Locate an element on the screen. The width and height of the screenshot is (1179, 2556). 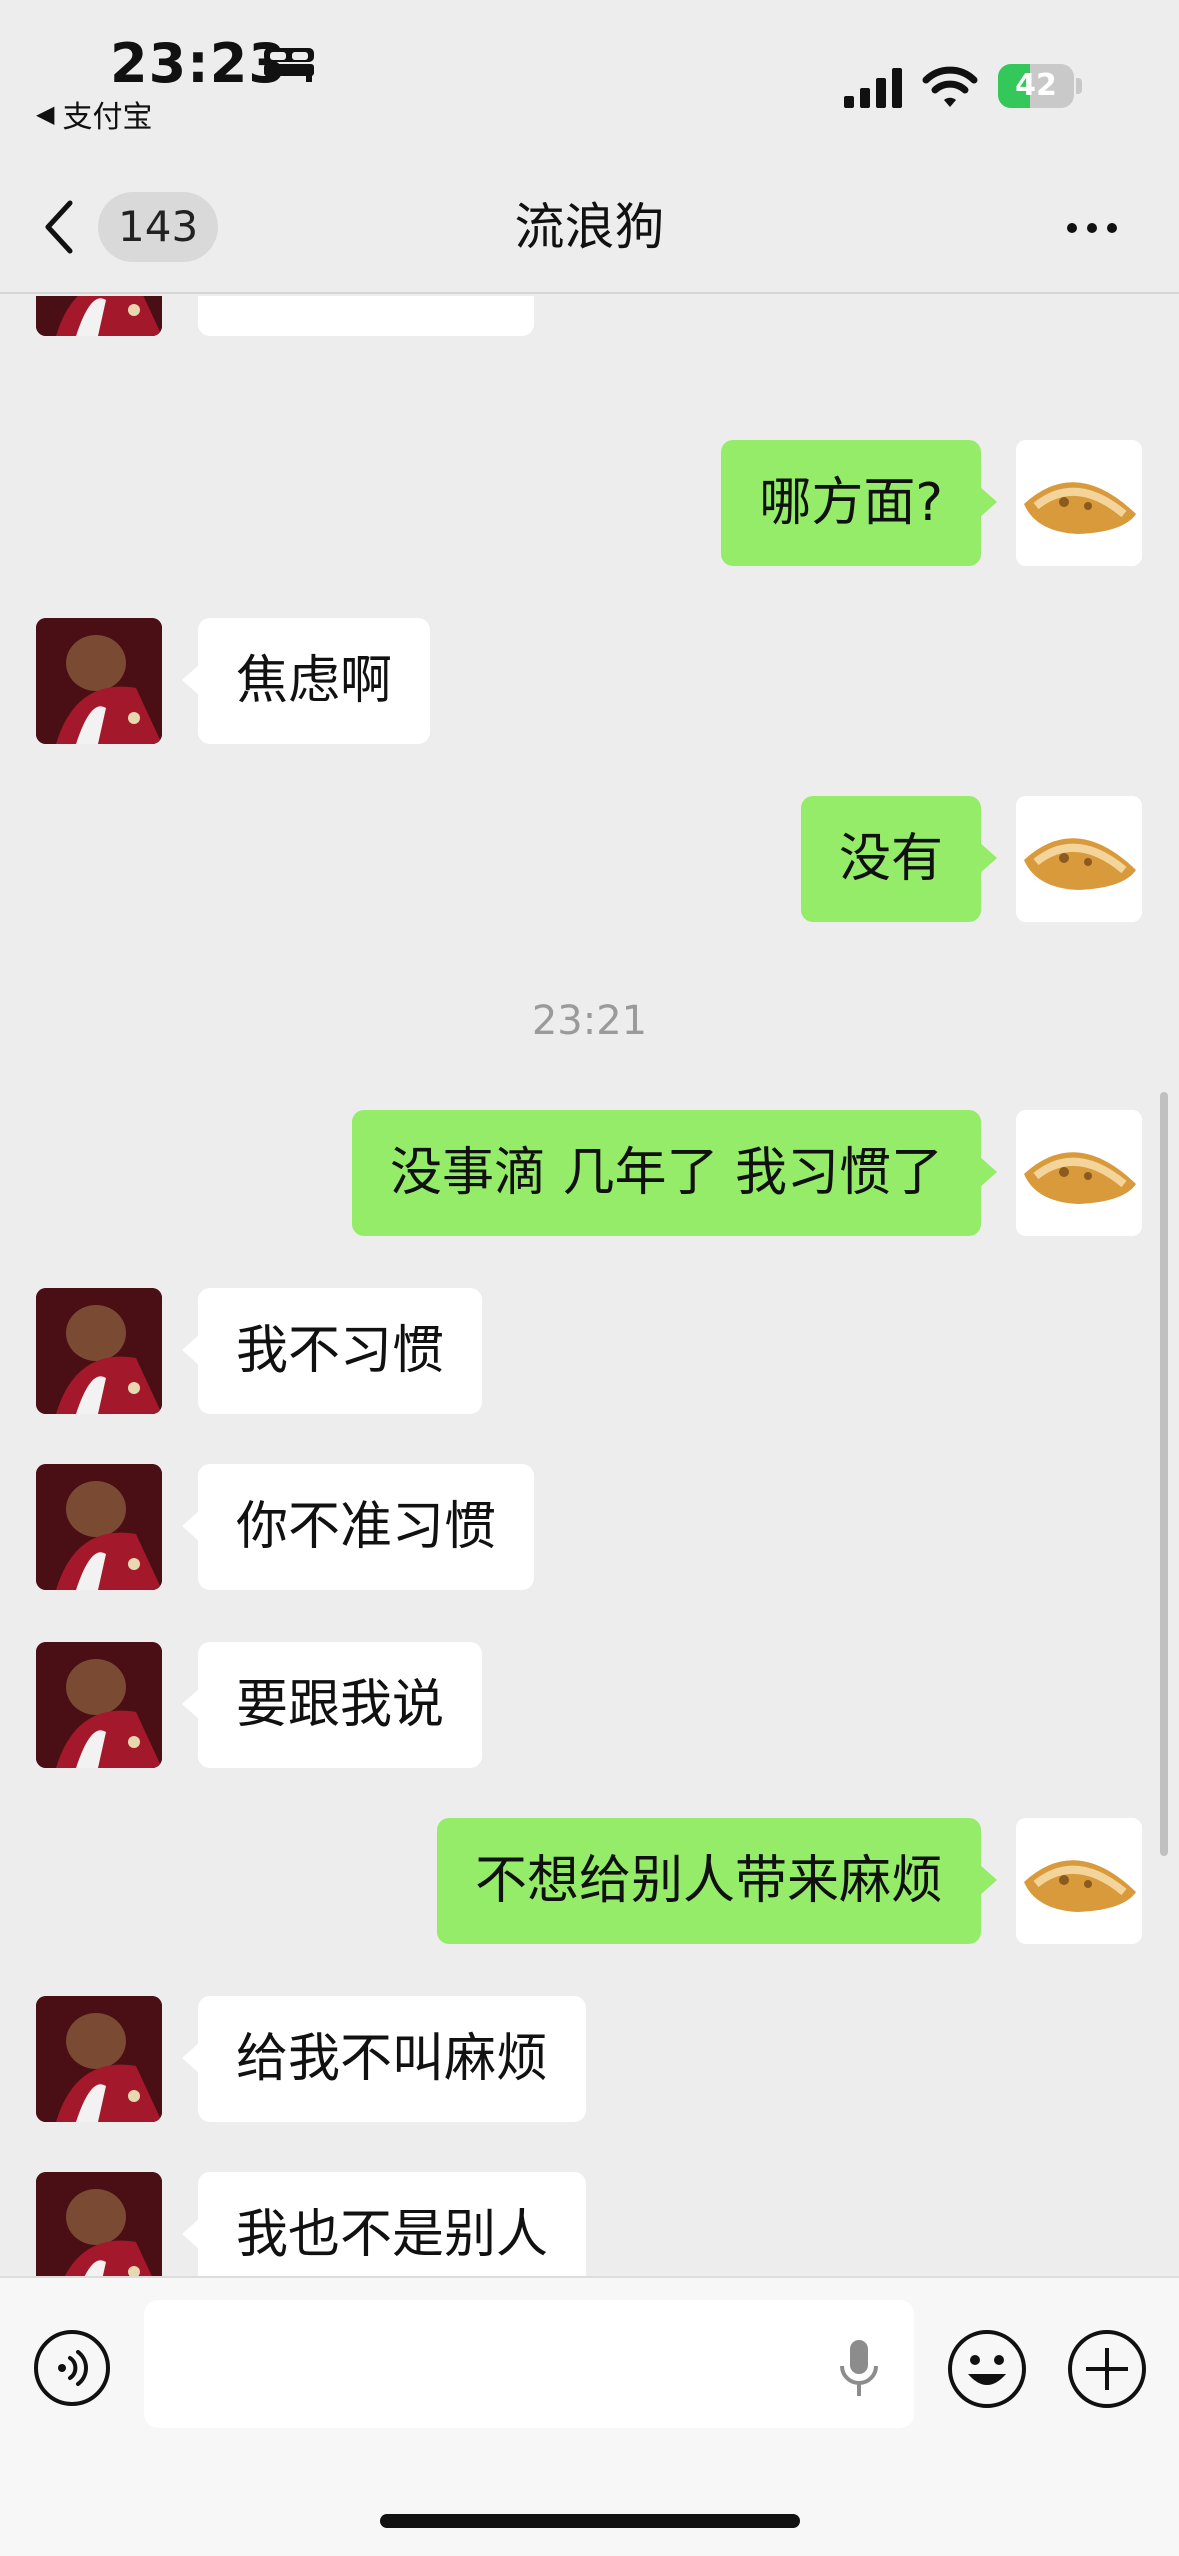
back-button: 143 is located at coordinates (130, 227).